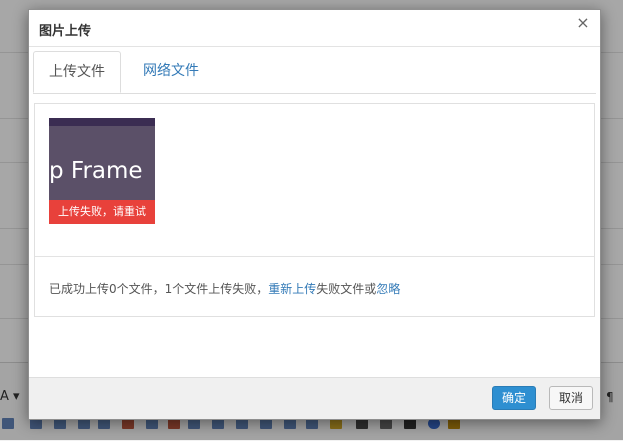 The image size is (623, 441). Describe the element at coordinates (571, 398) in the screenshot. I see `cancel-button: 取消` at that location.